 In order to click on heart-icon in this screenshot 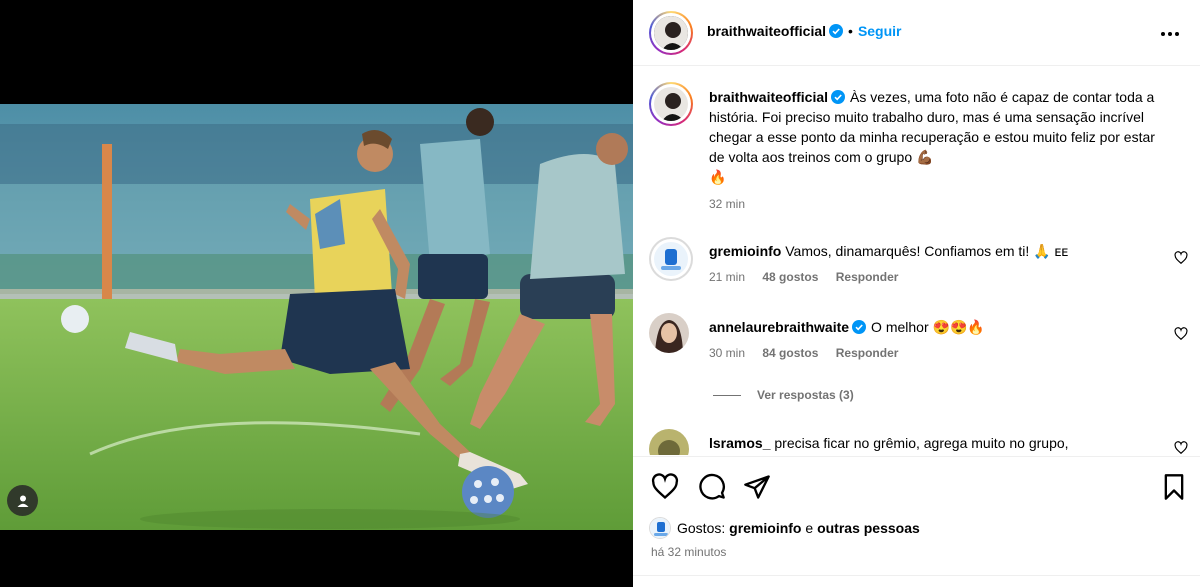, I will do `click(665, 487)`.